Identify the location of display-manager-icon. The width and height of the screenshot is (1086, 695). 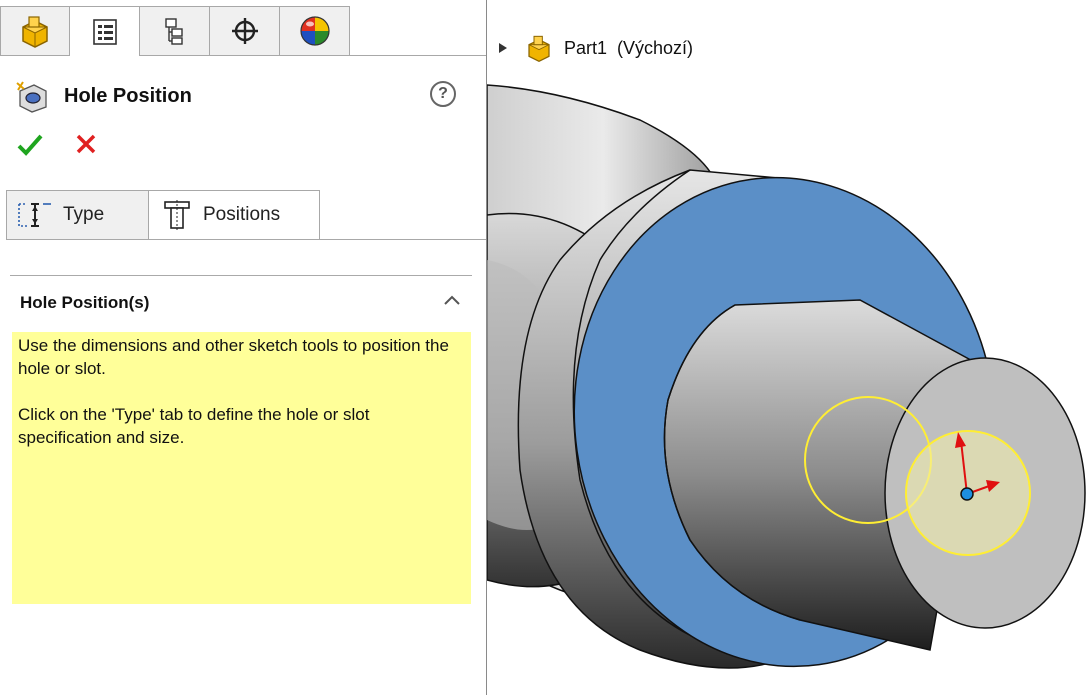
(314, 31).